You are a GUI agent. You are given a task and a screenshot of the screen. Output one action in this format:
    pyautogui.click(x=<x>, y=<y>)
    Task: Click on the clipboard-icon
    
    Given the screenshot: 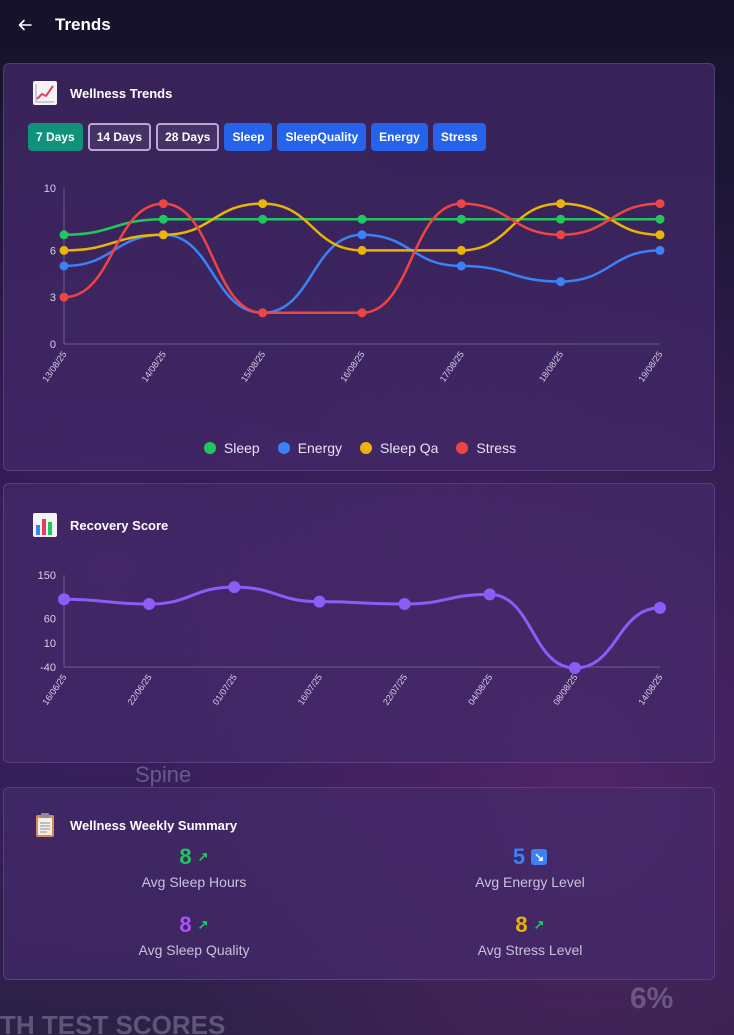 What is the action you would take?
    pyautogui.click(x=45, y=825)
    